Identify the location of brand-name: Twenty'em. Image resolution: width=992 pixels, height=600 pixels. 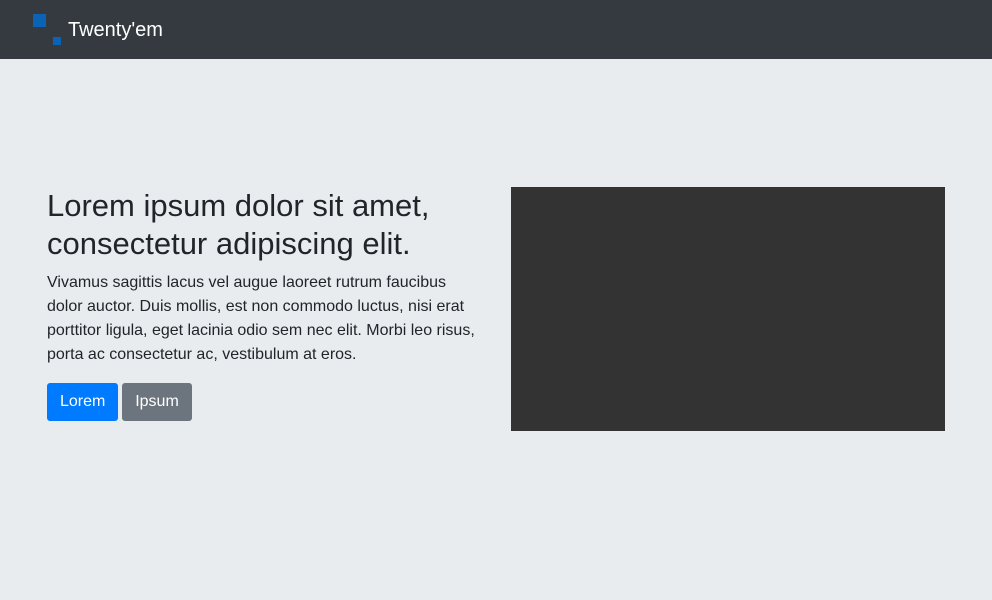
(115, 30).